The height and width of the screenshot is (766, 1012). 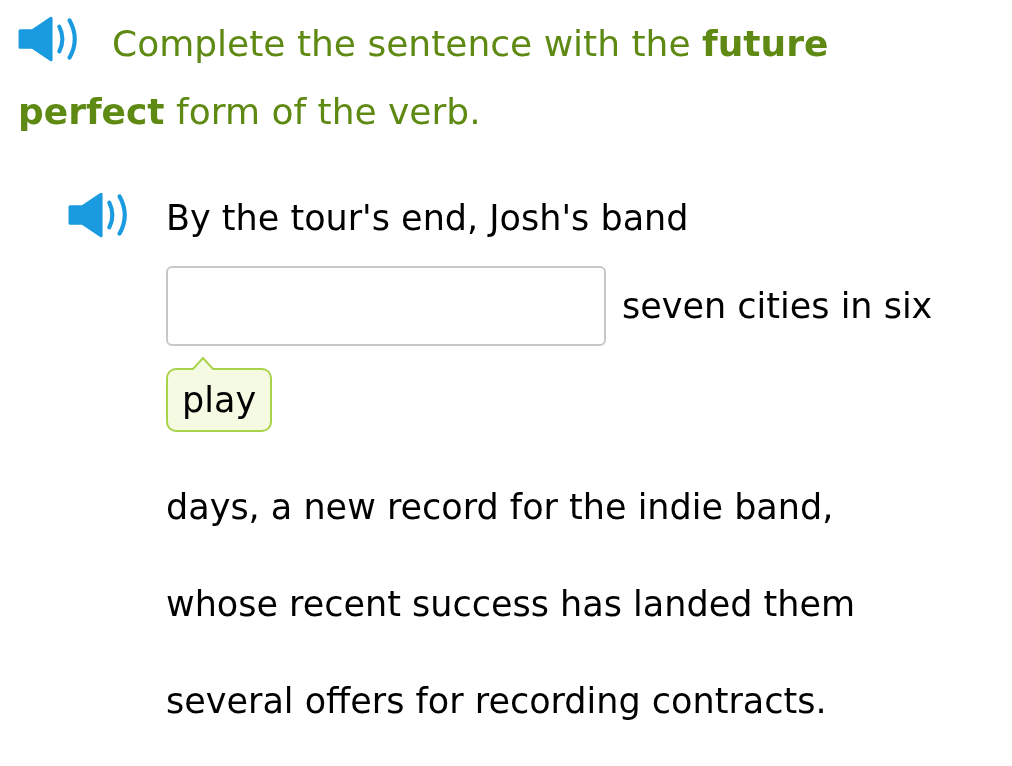 I want to click on sentence-text: several offers for recording contracts., so click(x=497, y=701).